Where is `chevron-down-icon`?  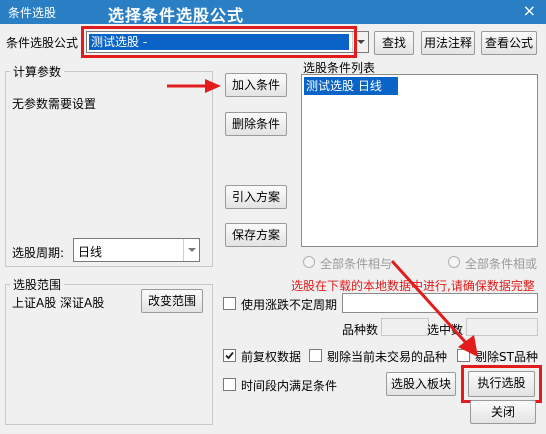 chevron-down-icon is located at coordinates (191, 250).